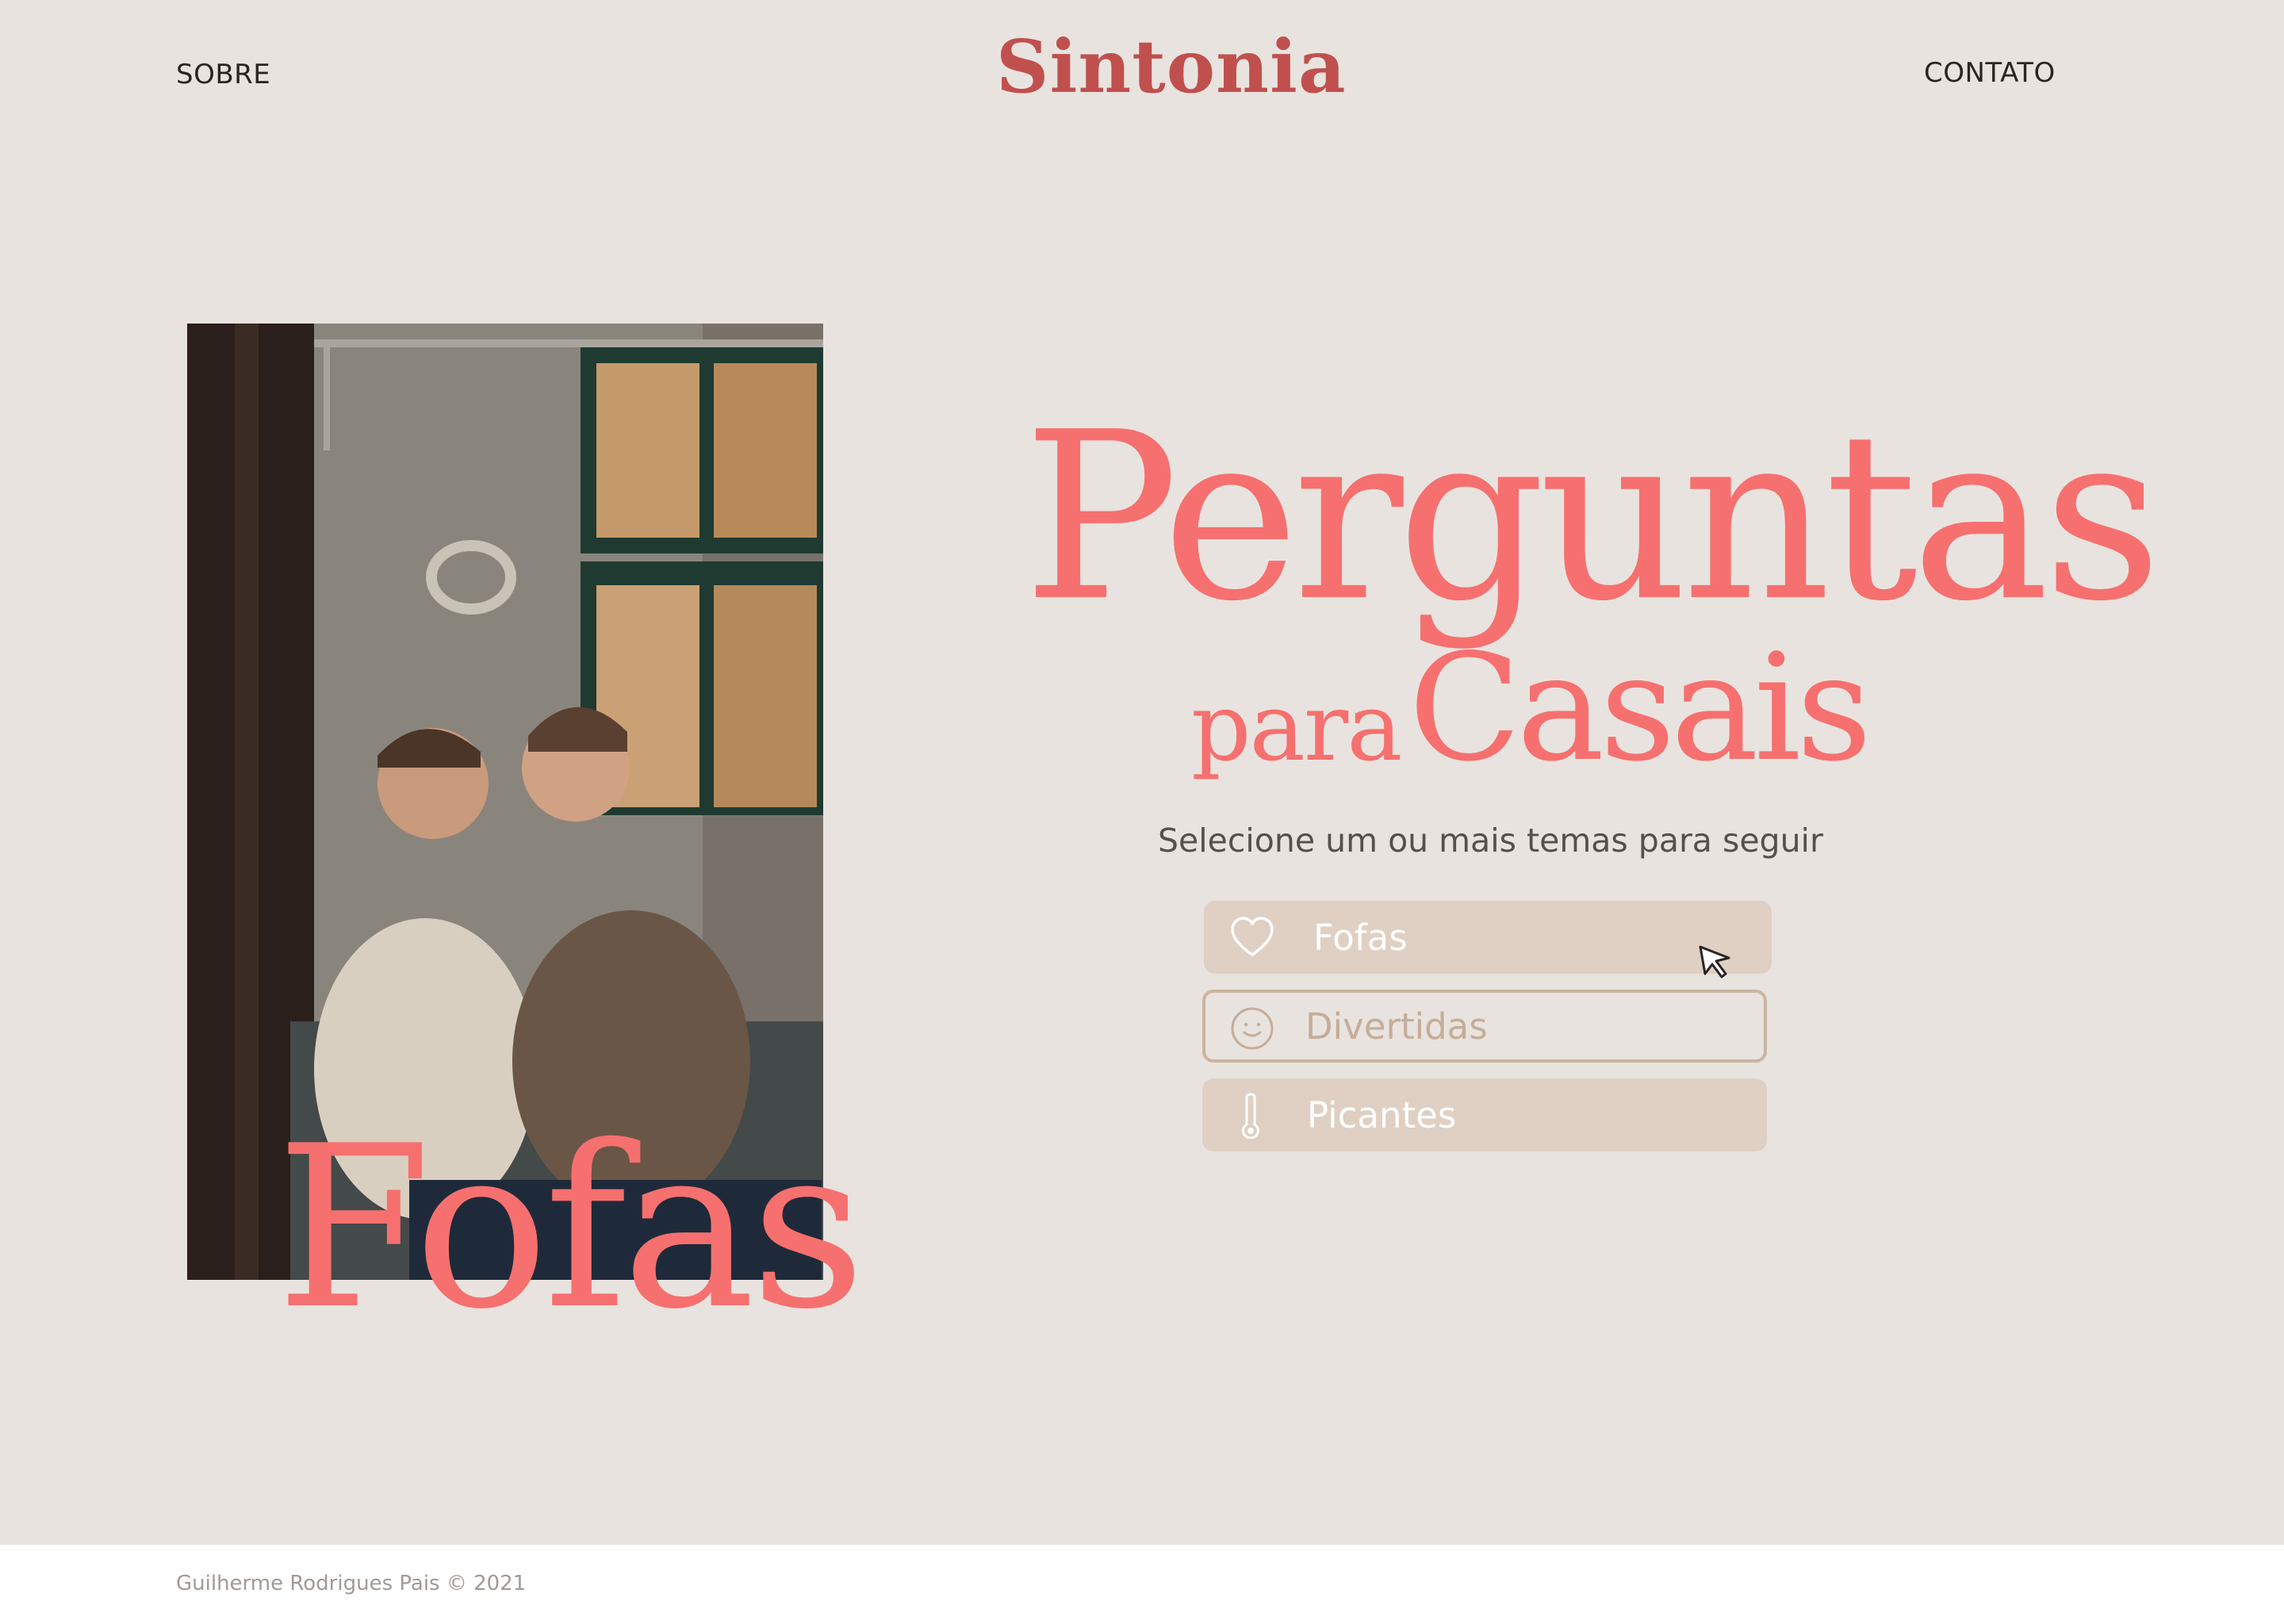 The width and height of the screenshot is (2284, 1624). I want to click on mouse-cursor-icon, so click(1715, 962).